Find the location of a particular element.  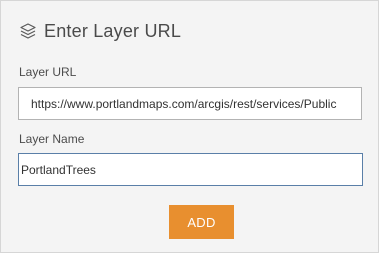

panel-title: Enter Layer URL is located at coordinates (113, 30).